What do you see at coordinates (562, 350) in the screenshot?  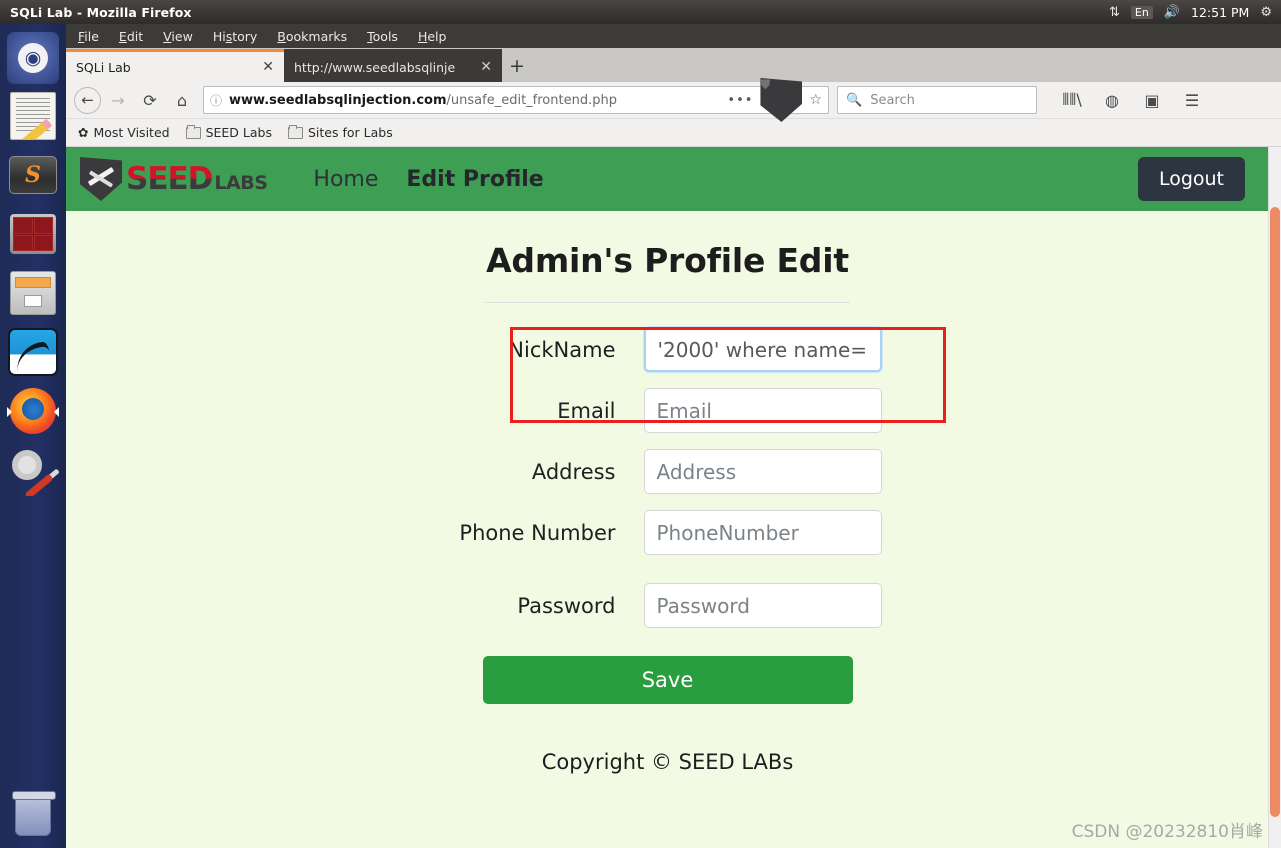 I see `label-nickname: NickName` at bounding box center [562, 350].